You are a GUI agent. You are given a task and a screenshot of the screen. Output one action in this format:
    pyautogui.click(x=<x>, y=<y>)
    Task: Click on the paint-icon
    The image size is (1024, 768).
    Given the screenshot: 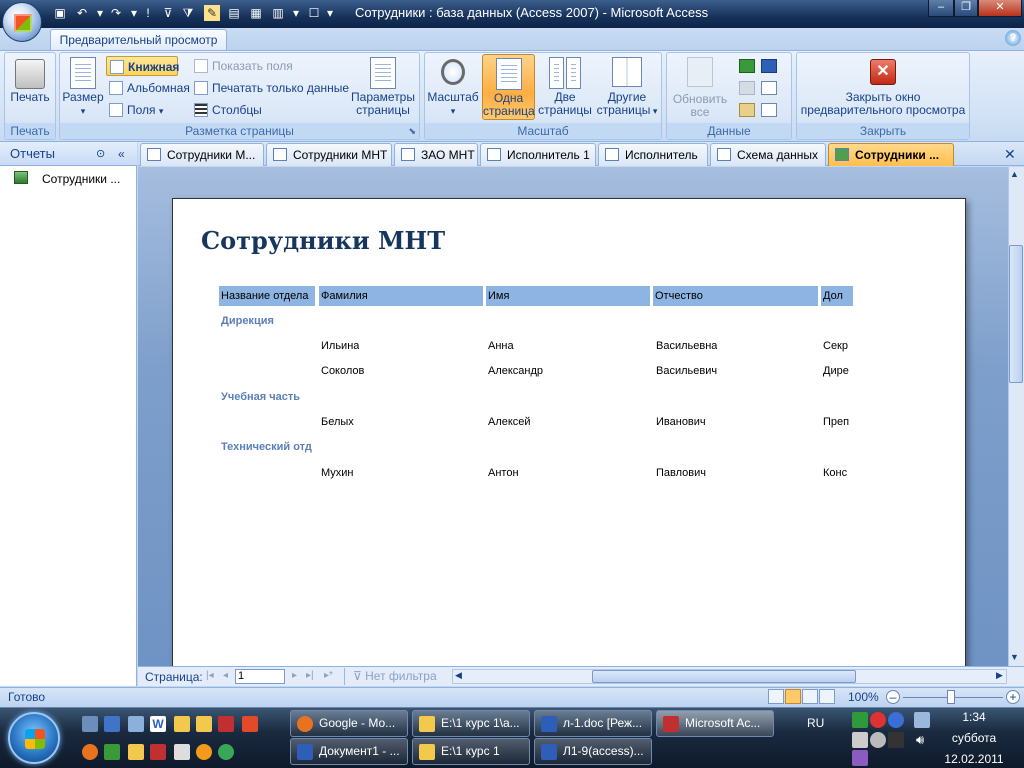 What is the action you would take?
    pyautogui.click(x=136, y=752)
    